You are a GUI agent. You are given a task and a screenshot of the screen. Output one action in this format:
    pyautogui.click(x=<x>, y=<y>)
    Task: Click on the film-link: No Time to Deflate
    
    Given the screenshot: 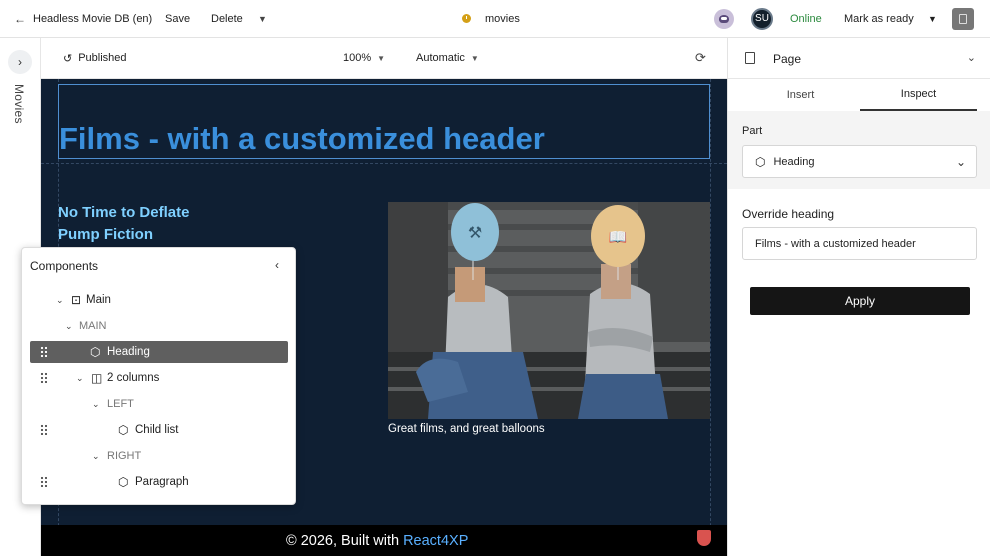 What is the action you would take?
    pyautogui.click(x=123, y=213)
    